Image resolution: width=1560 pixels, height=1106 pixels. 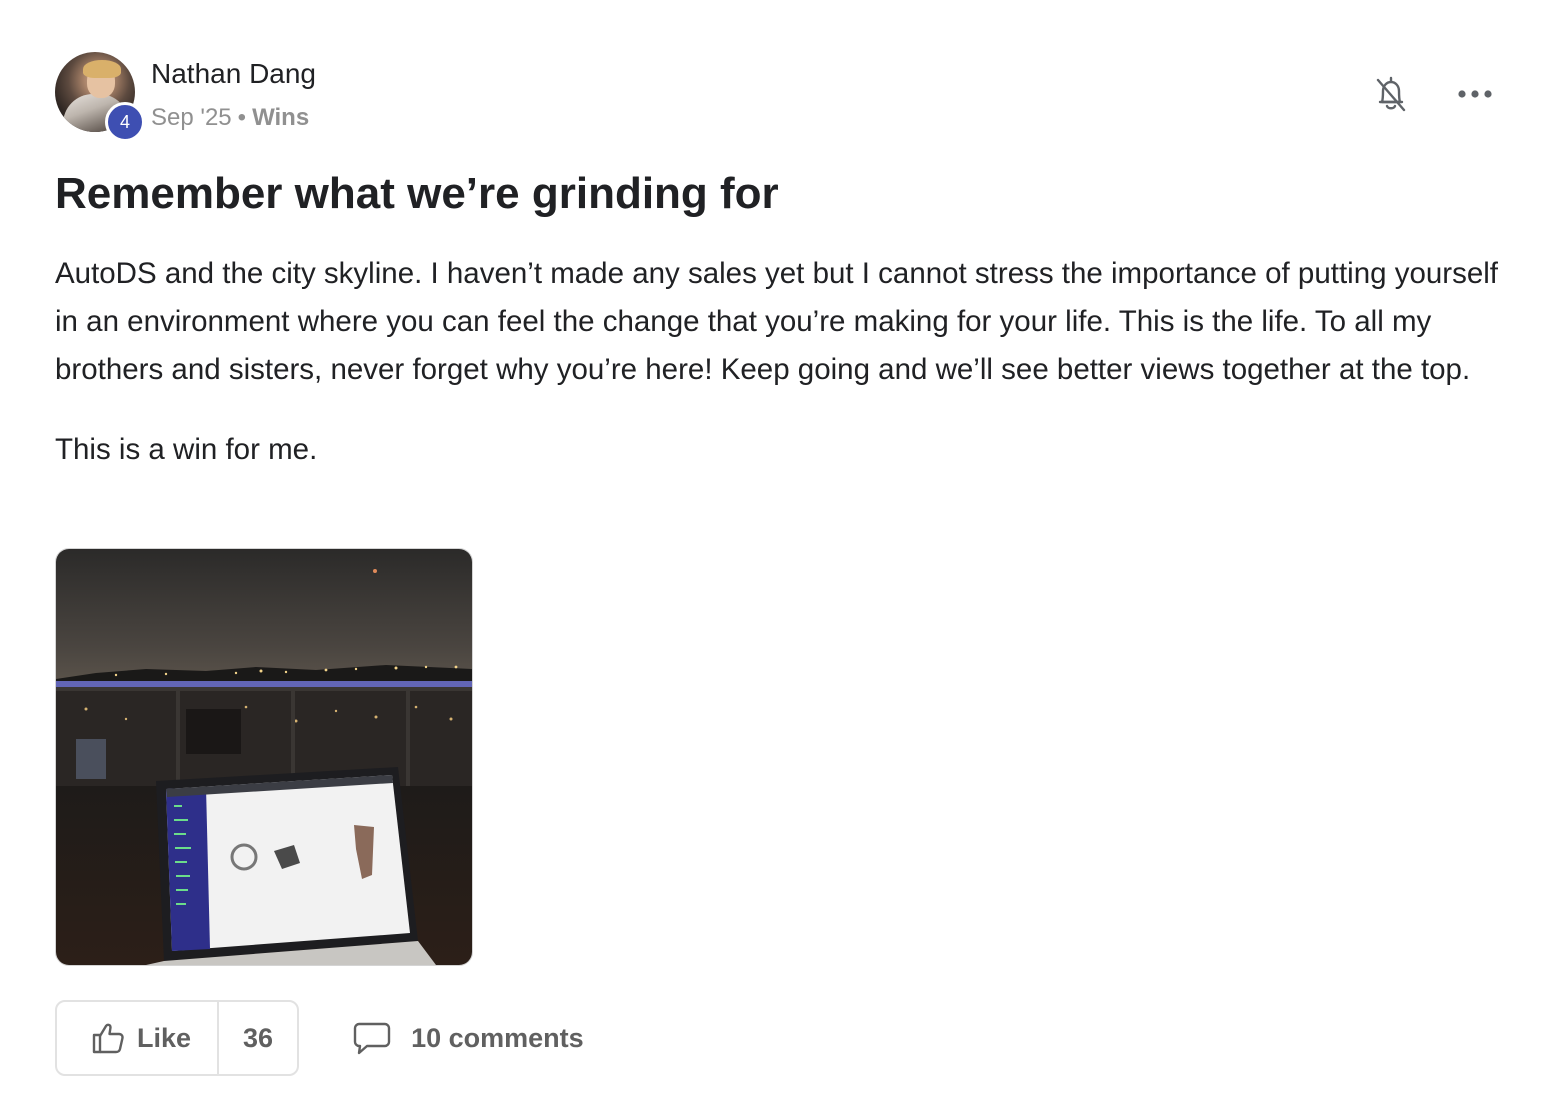 What do you see at coordinates (102, 69) in the screenshot?
I see `avatar-hair` at bounding box center [102, 69].